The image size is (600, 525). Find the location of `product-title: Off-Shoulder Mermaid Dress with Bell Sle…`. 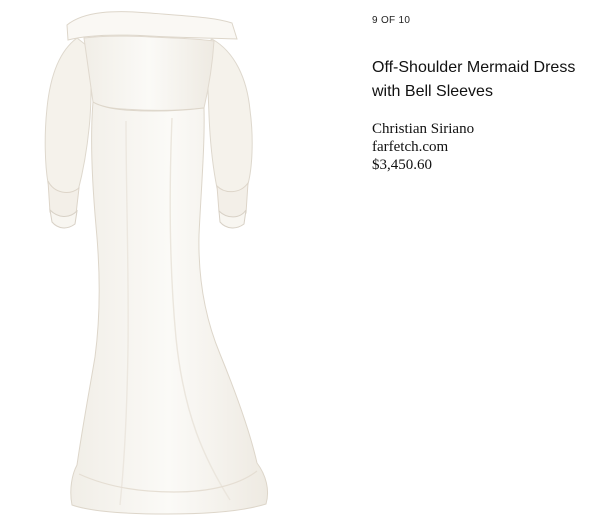

product-title: Off-Shoulder Mermaid Dress with Bell Sle… is located at coordinates (474, 79).